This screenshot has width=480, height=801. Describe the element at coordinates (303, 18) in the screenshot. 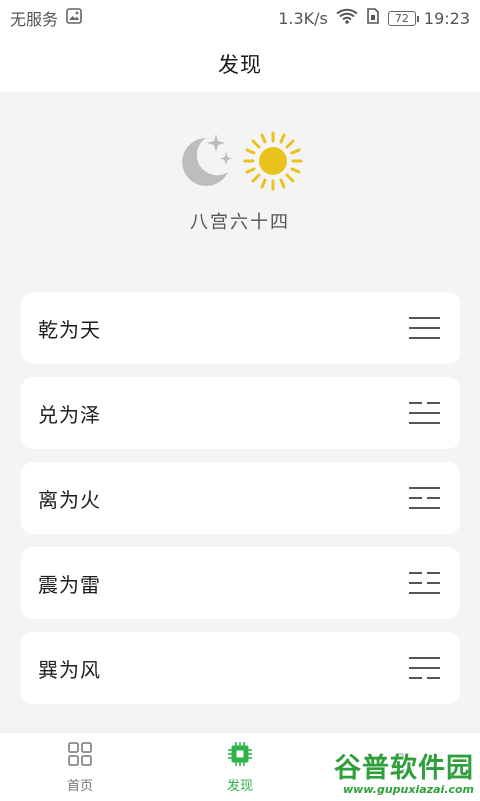

I see `network-speed: 1.3K/s` at that location.